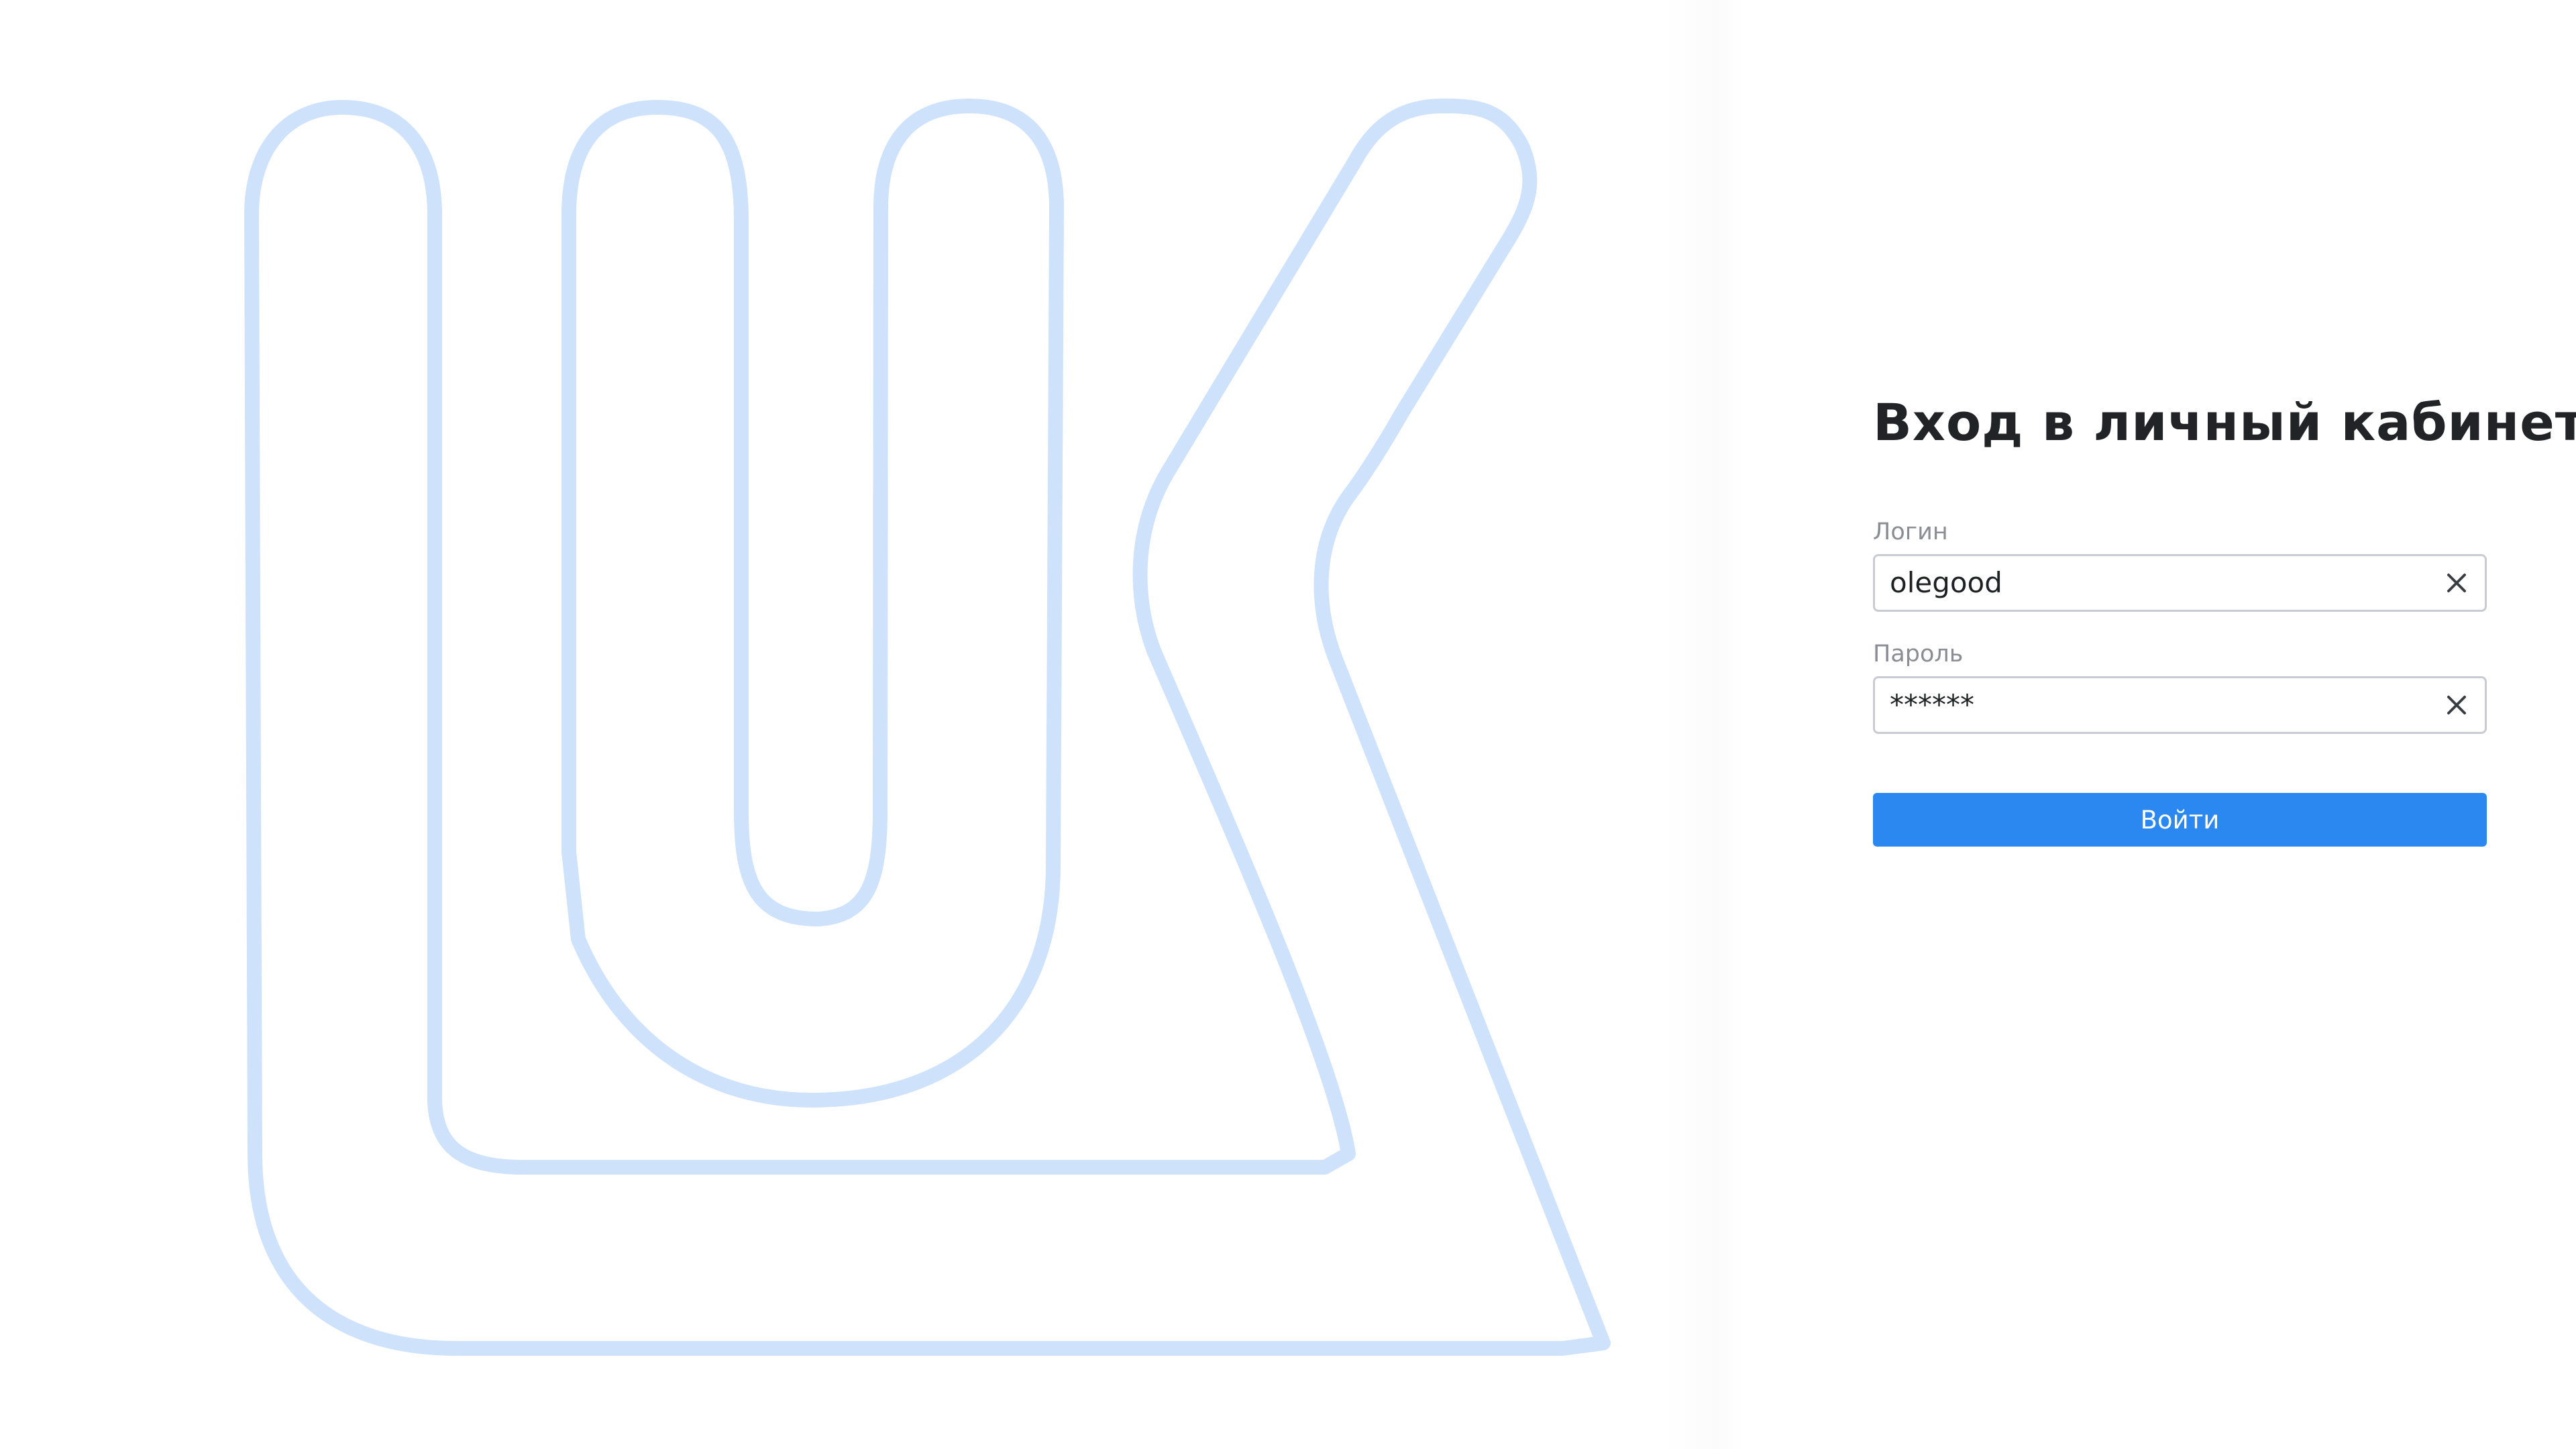 This screenshot has height=1449, width=2576. Describe the element at coordinates (1932, 705) in the screenshot. I see `password-value: ******` at that location.